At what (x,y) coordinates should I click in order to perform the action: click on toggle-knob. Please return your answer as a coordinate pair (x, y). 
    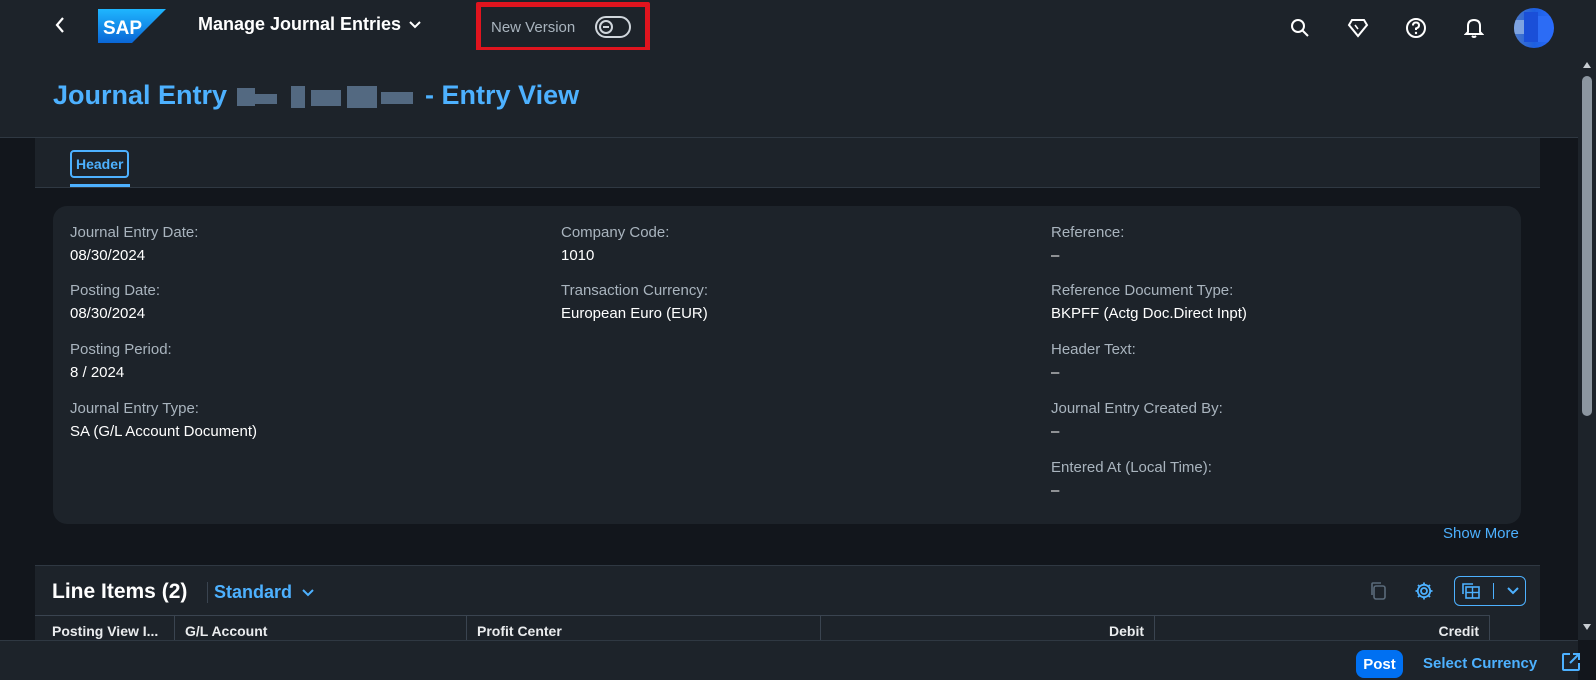
    Looking at the image, I should click on (606, 27).